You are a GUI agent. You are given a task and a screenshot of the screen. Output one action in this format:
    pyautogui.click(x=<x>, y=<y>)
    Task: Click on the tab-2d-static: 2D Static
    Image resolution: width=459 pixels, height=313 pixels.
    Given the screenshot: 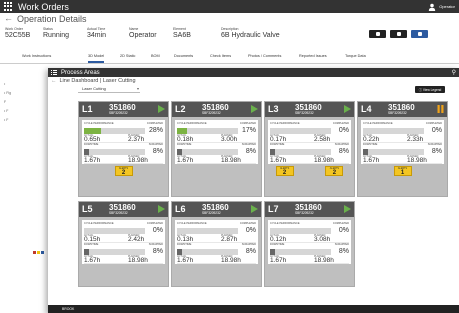 What is the action you would take?
    pyautogui.click(x=127, y=57)
    